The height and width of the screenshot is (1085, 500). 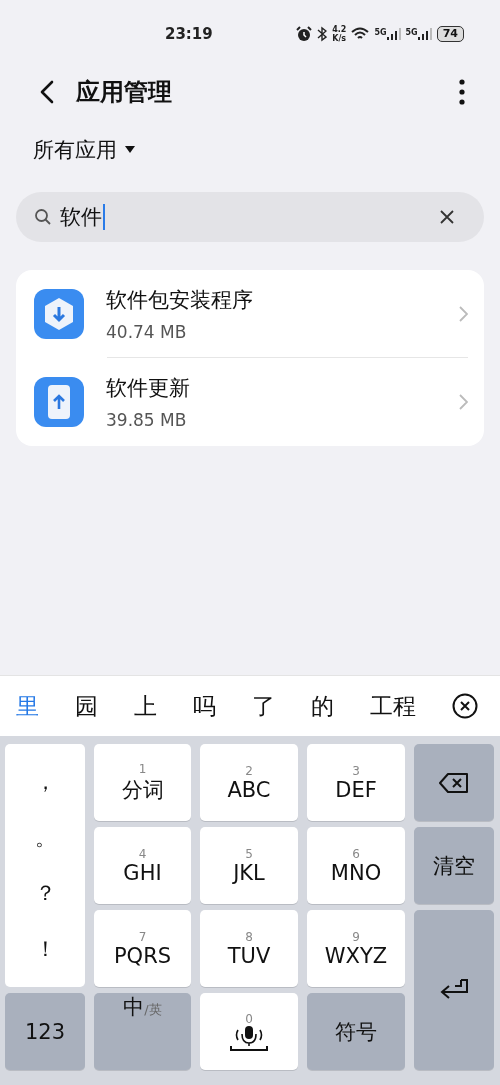 I want to click on keypad-key: 8 TUV, so click(x=249, y=948).